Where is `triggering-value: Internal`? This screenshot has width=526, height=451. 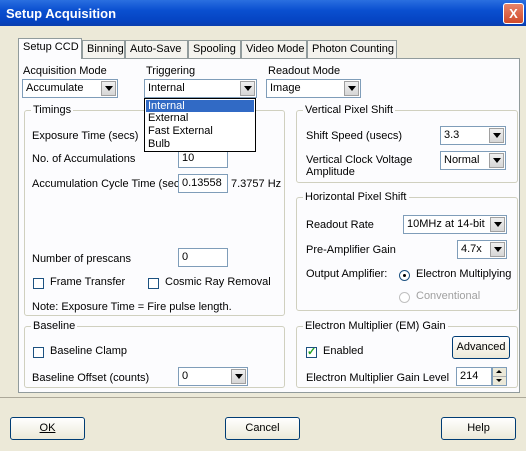
triggering-value: Internal is located at coordinates (166, 88).